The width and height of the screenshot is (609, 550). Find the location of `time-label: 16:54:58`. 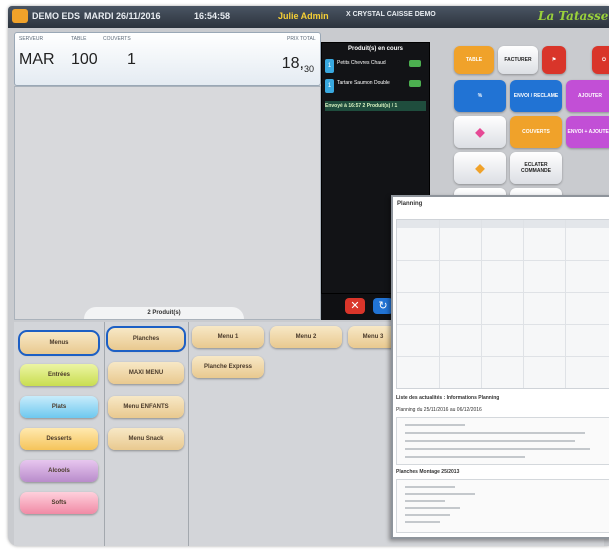

time-label: 16:54:58 is located at coordinates (212, 16).